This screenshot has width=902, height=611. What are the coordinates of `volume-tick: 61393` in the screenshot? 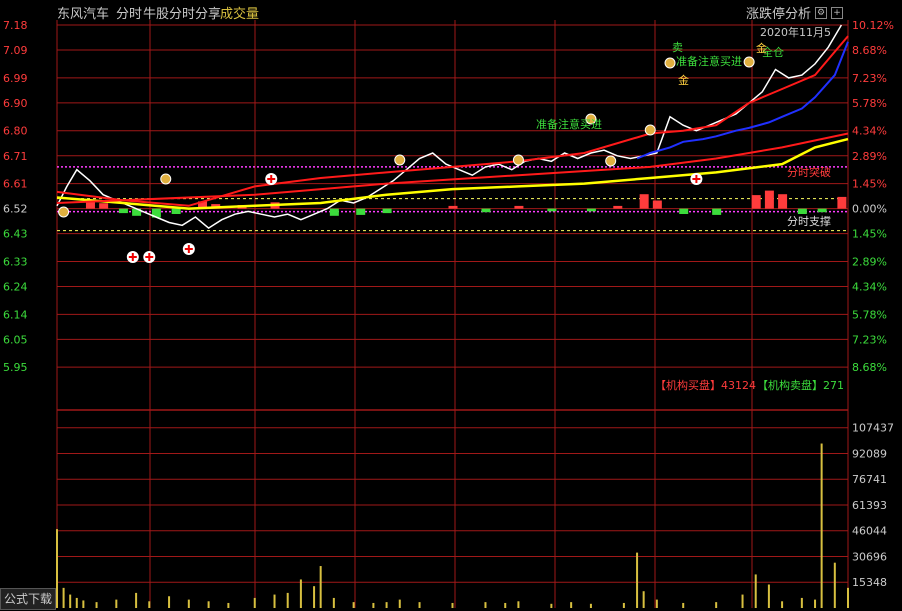 It's located at (869, 505).